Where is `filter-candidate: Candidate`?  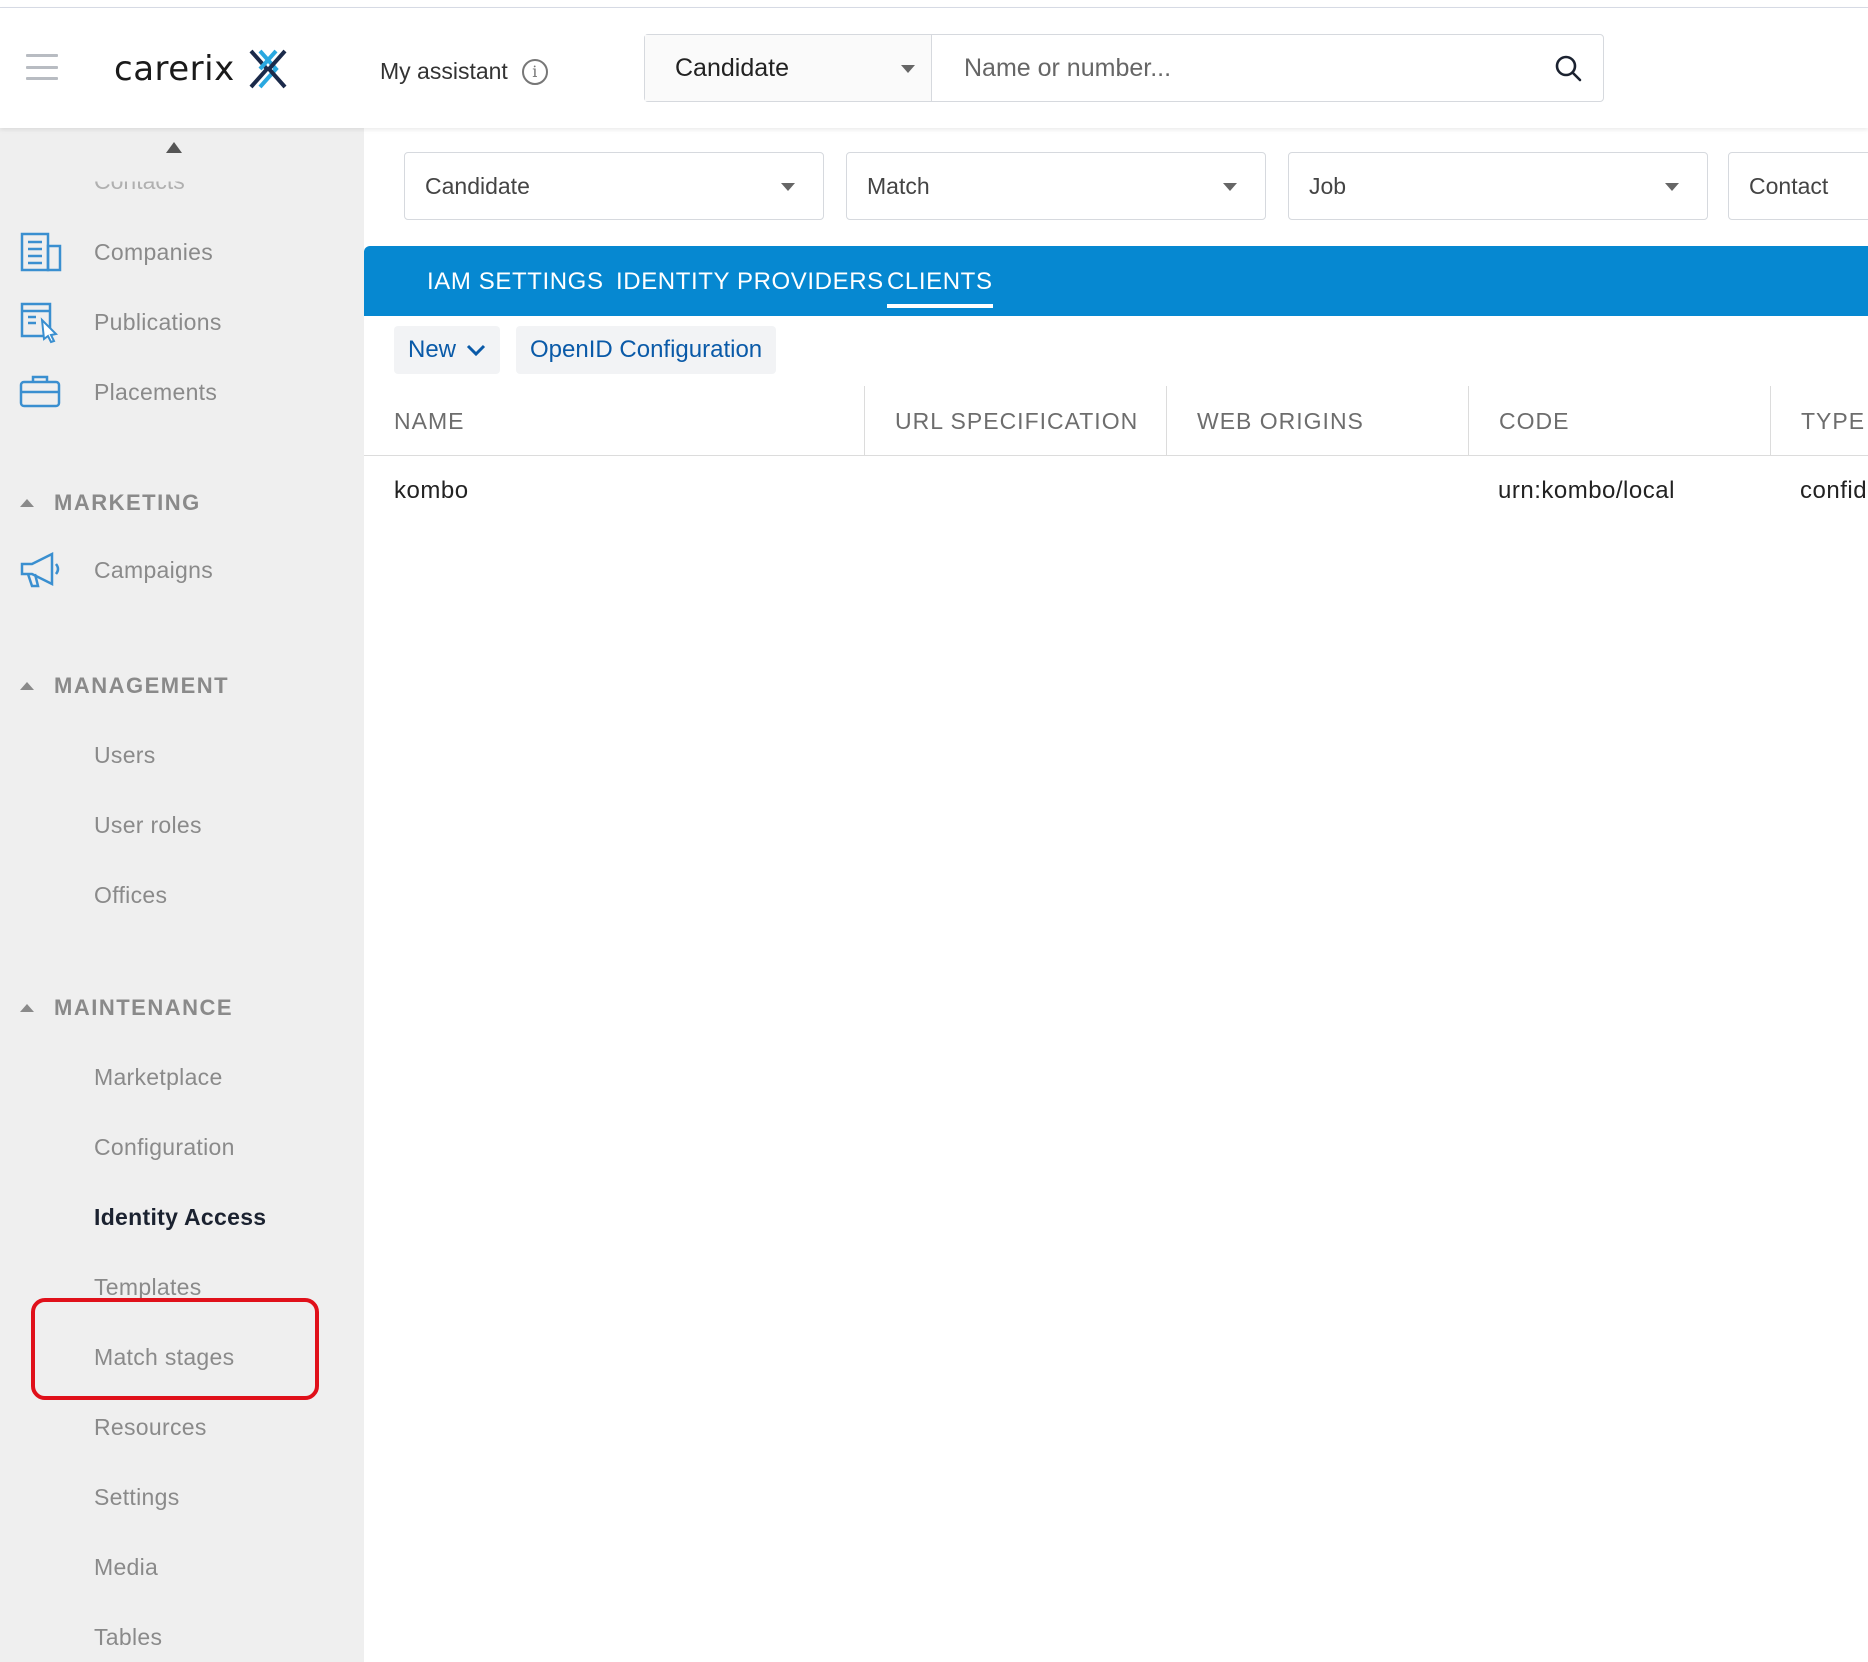
filter-candidate: Candidate is located at coordinates (614, 186).